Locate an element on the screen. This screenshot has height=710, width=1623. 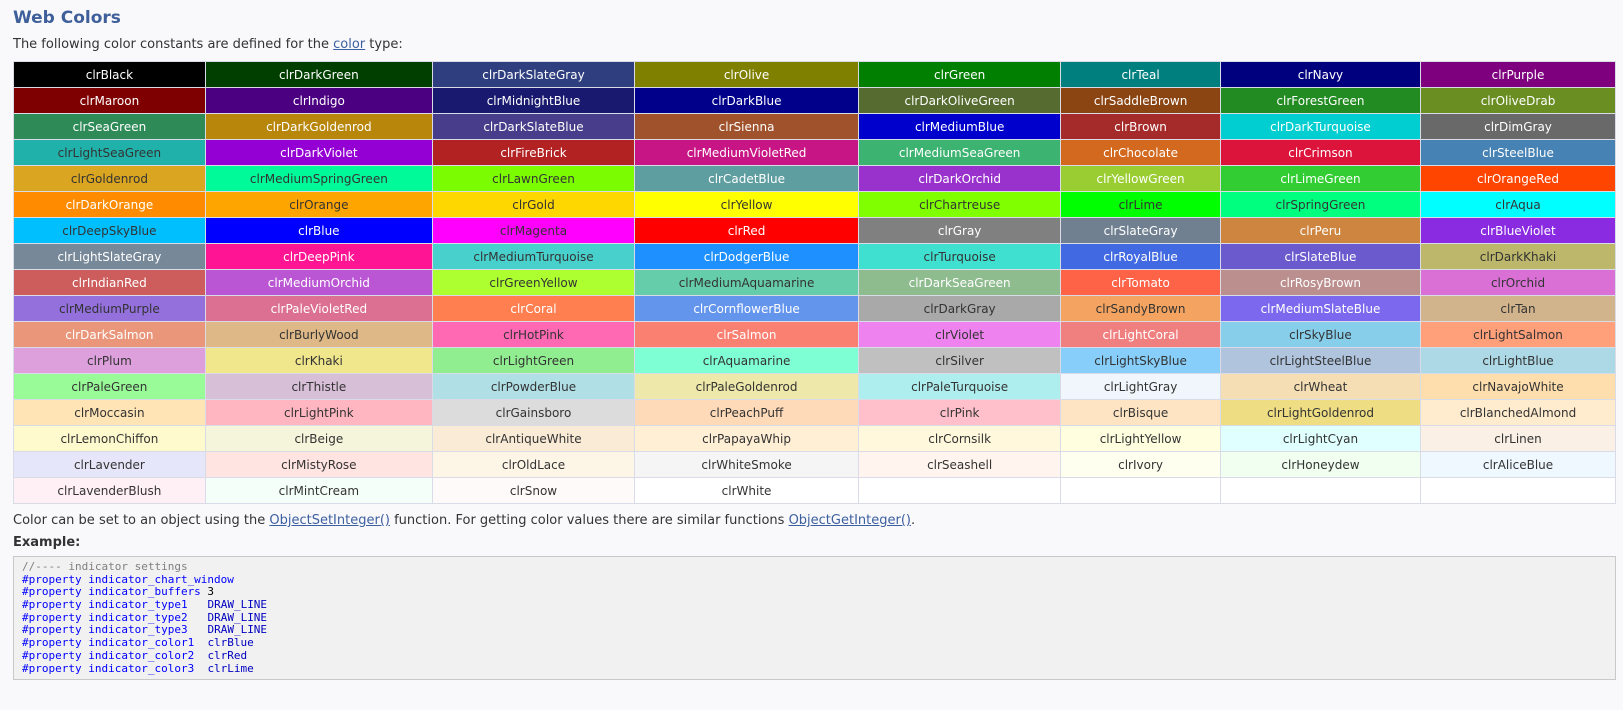
color-cell: clrTurquoise is located at coordinates (960, 256).